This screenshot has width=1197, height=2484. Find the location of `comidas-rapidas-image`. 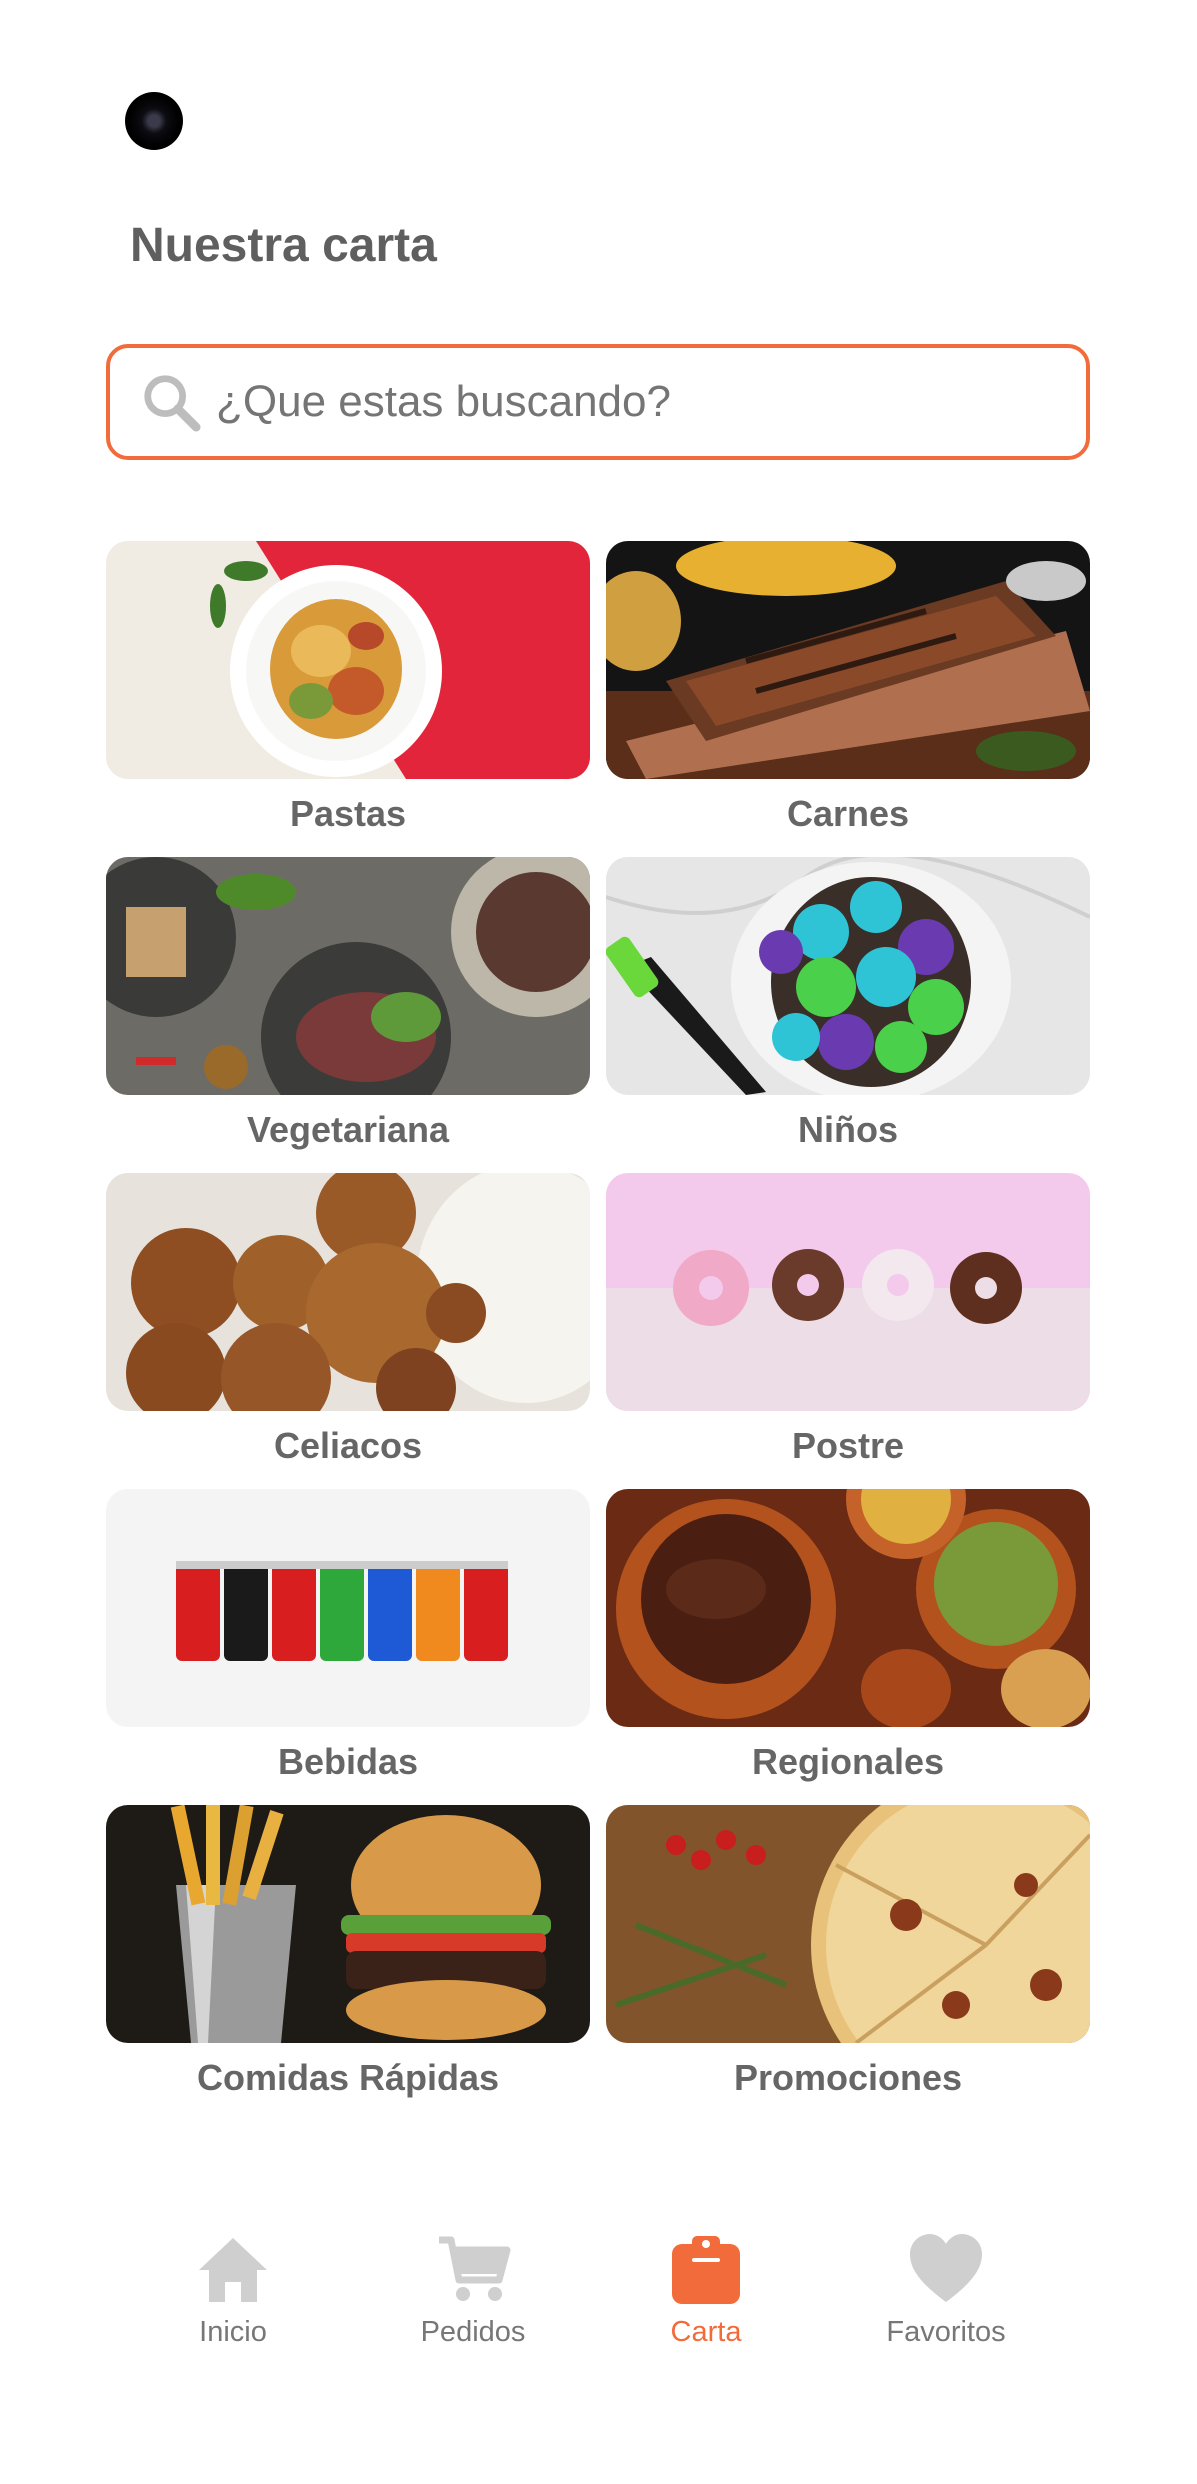

comidas-rapidas-image is located at coordinates (348, 1924).